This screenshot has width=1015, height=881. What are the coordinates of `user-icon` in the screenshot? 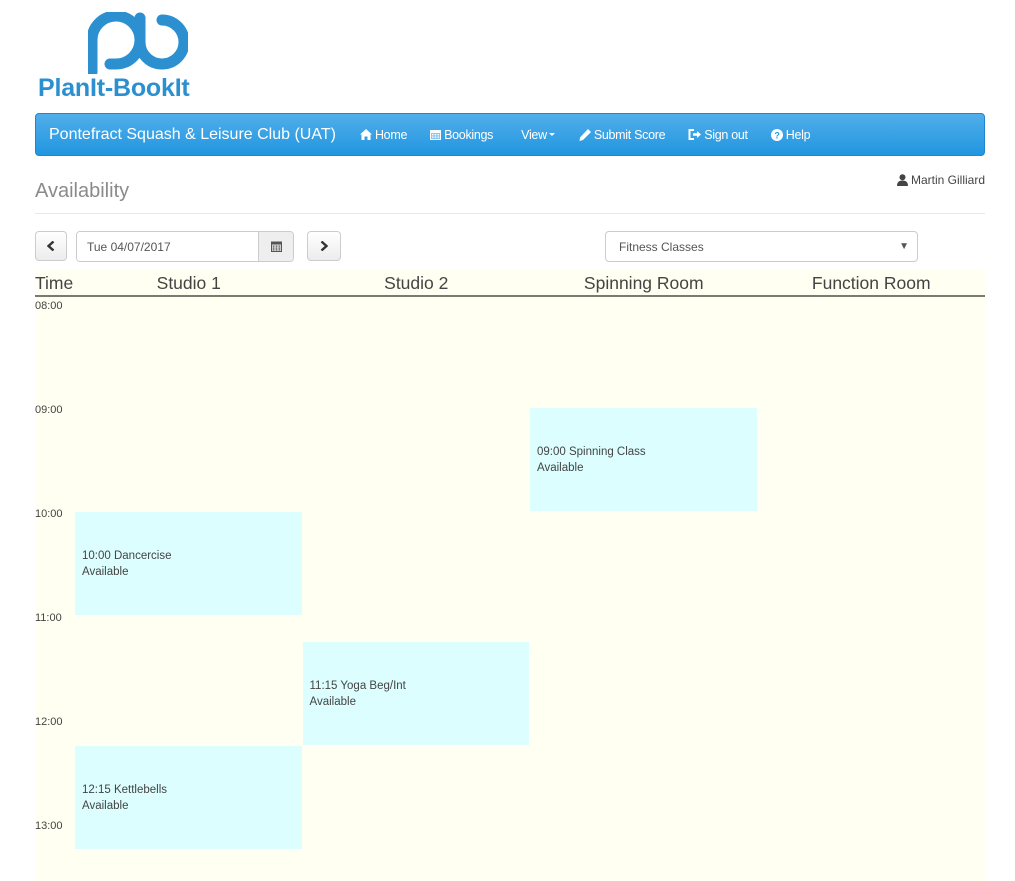 It's located at (902, 180).